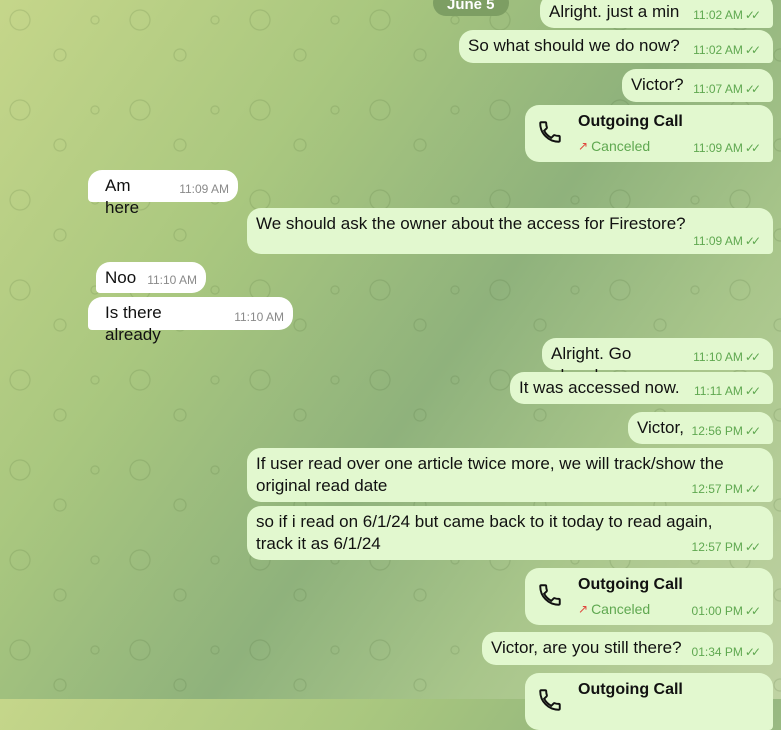 This screenshot has height=730, width=781. What do you see at coordinates (717, 431) in the screenshot?
I see `message-time: 12:56 PM` at bounding box center [717, 431].